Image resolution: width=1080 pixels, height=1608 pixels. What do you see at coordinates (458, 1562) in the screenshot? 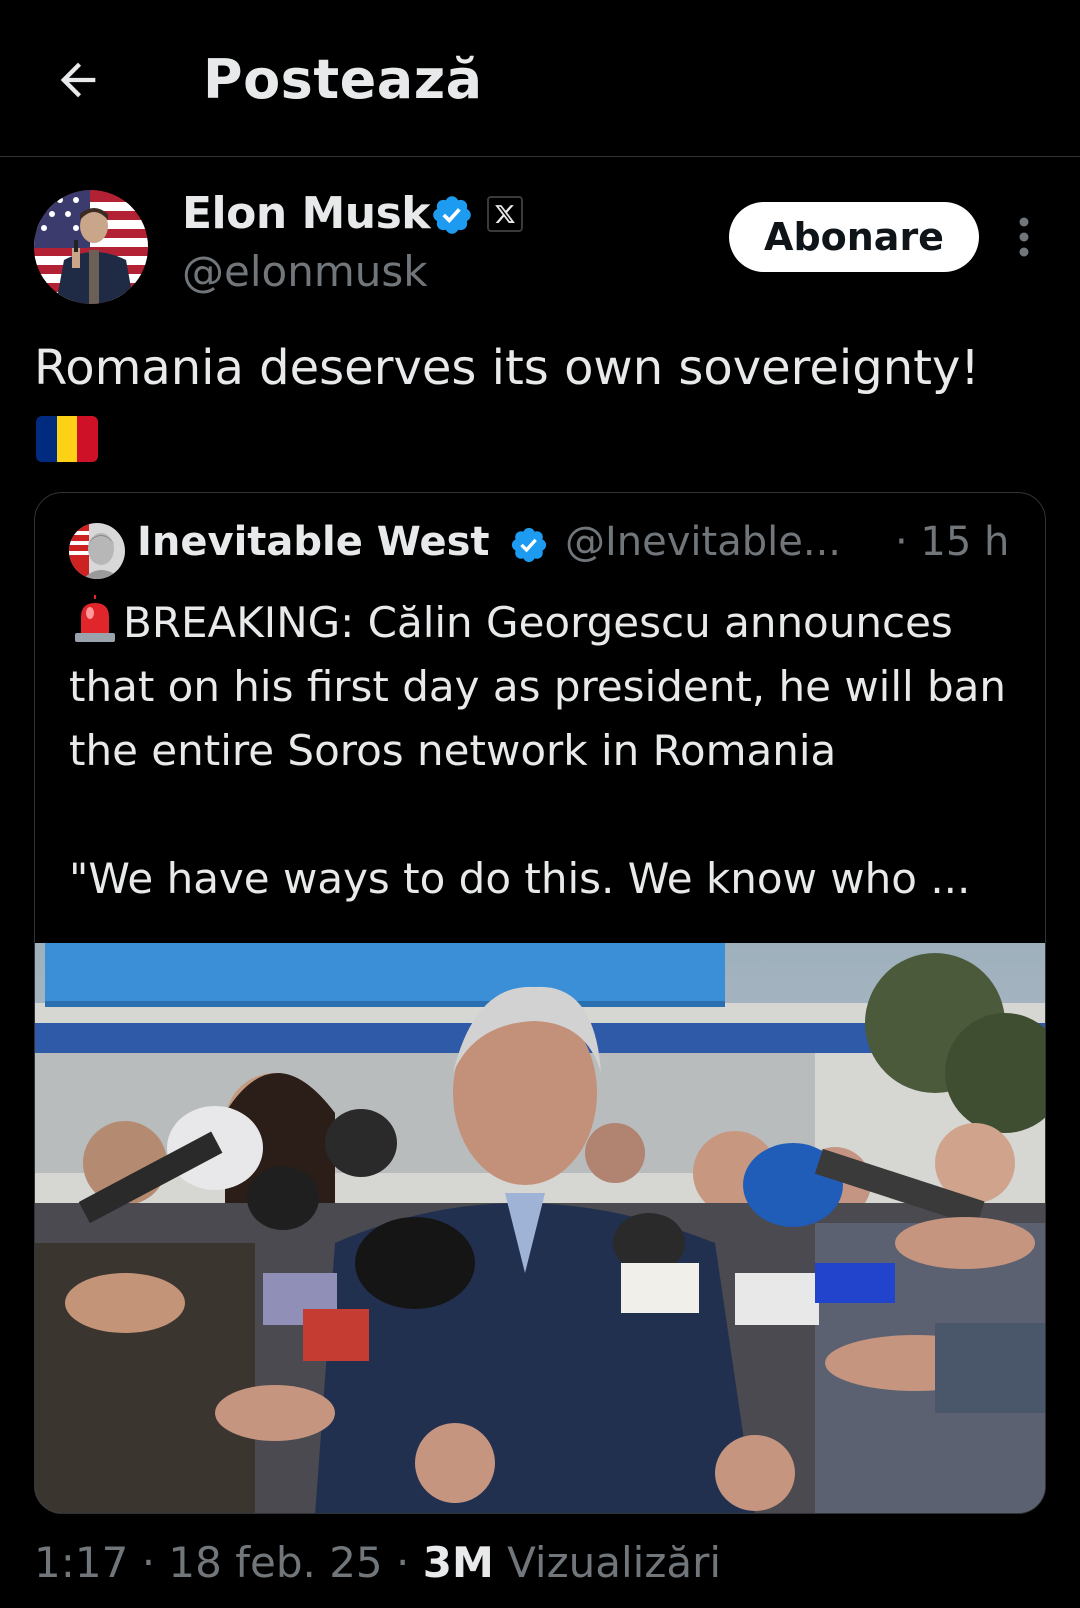
I see `views-count: 3M` at bounding box center [458, 1562].